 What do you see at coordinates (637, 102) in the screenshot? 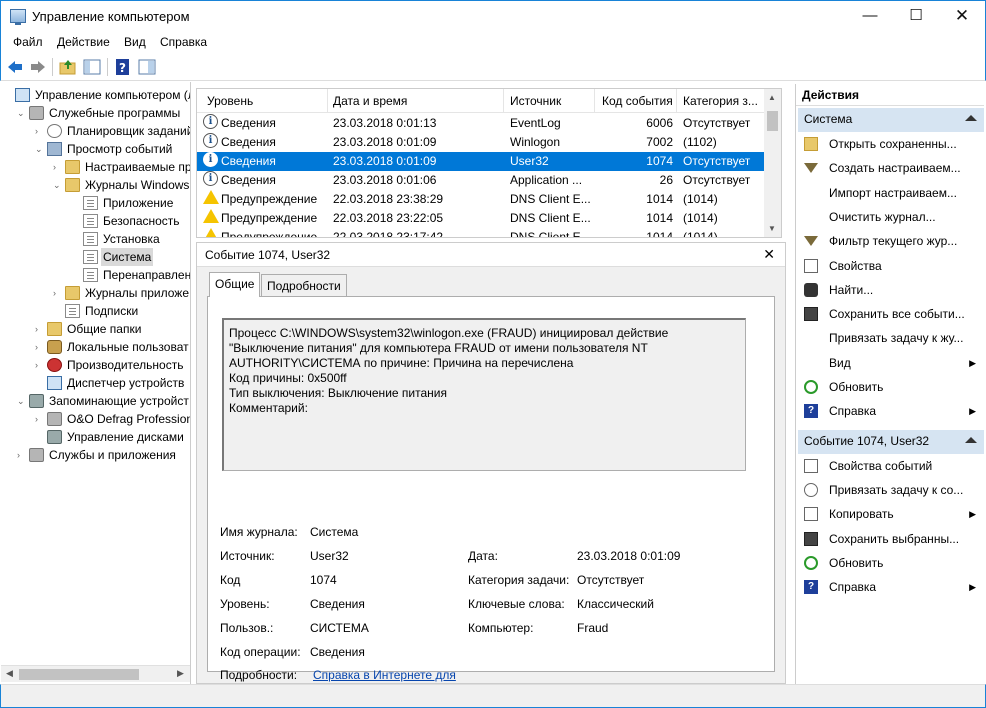
I see `col-event-id: Код события` at bounding box center [637, 102].